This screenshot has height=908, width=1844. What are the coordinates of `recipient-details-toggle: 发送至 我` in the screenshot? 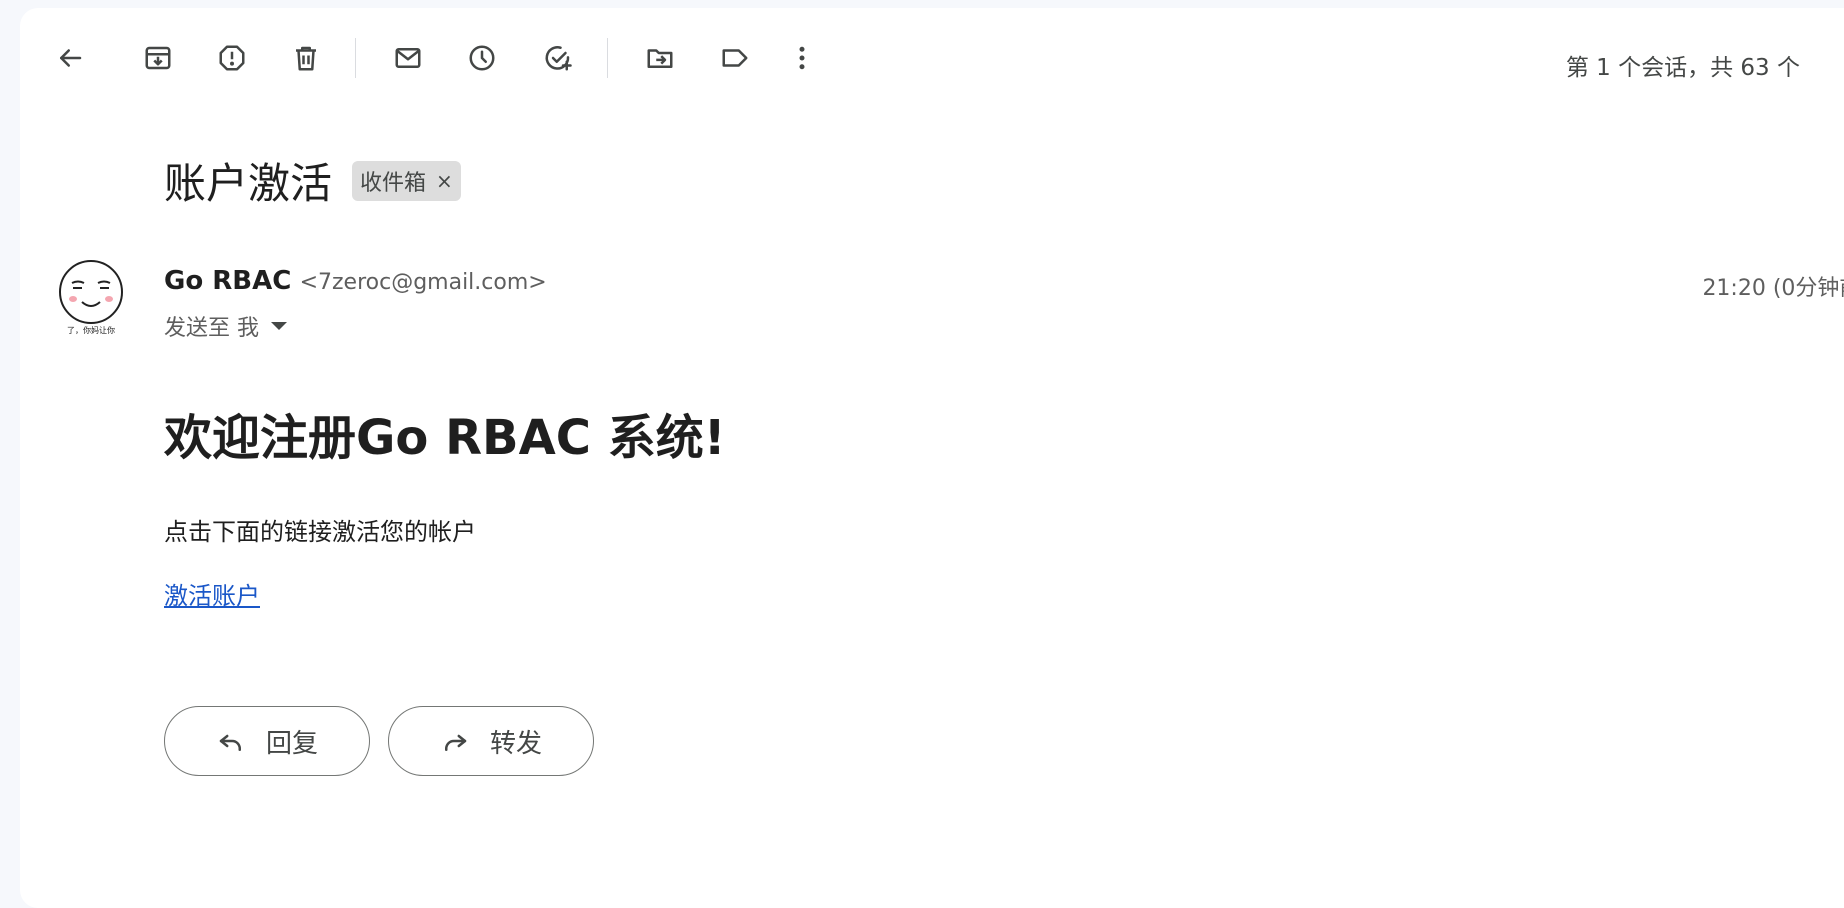 It's located at (225, 326).